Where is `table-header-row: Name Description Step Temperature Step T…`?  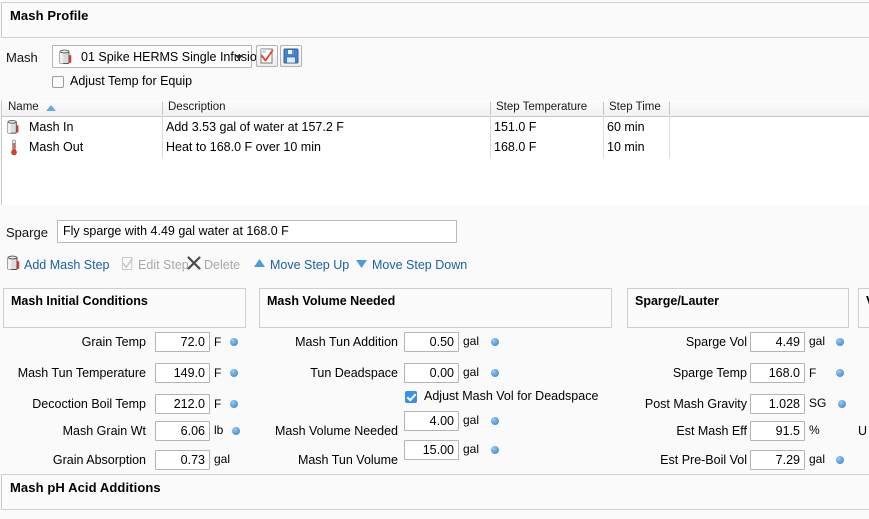
table-header-row: Name Description Step Temperature Step T… is located at coordinates (435, 108).